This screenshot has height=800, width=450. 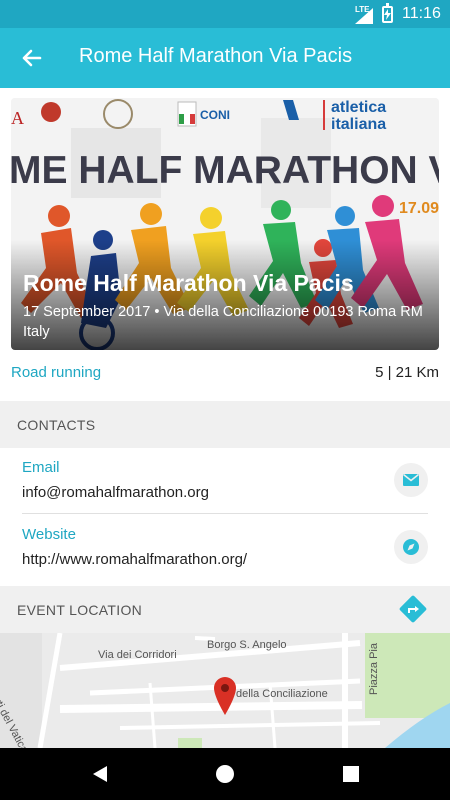 I want to click on banner-date: 17.09, so click(x=419, y=208).